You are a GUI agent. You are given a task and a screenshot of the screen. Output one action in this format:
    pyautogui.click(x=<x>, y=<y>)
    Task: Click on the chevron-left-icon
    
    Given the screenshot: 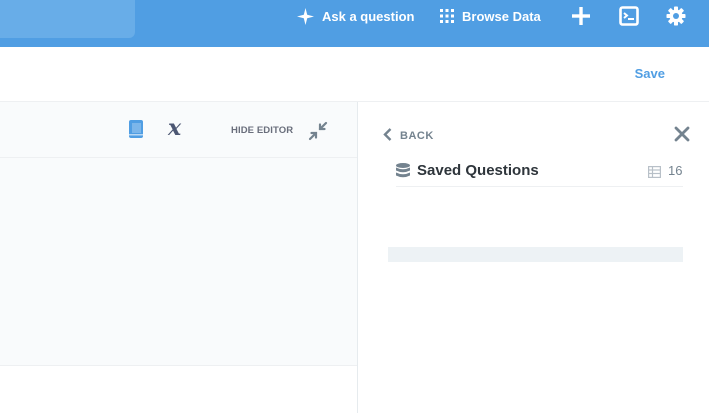 What is the action you would take?
    pyautogui.click(x=387, y=136)
    